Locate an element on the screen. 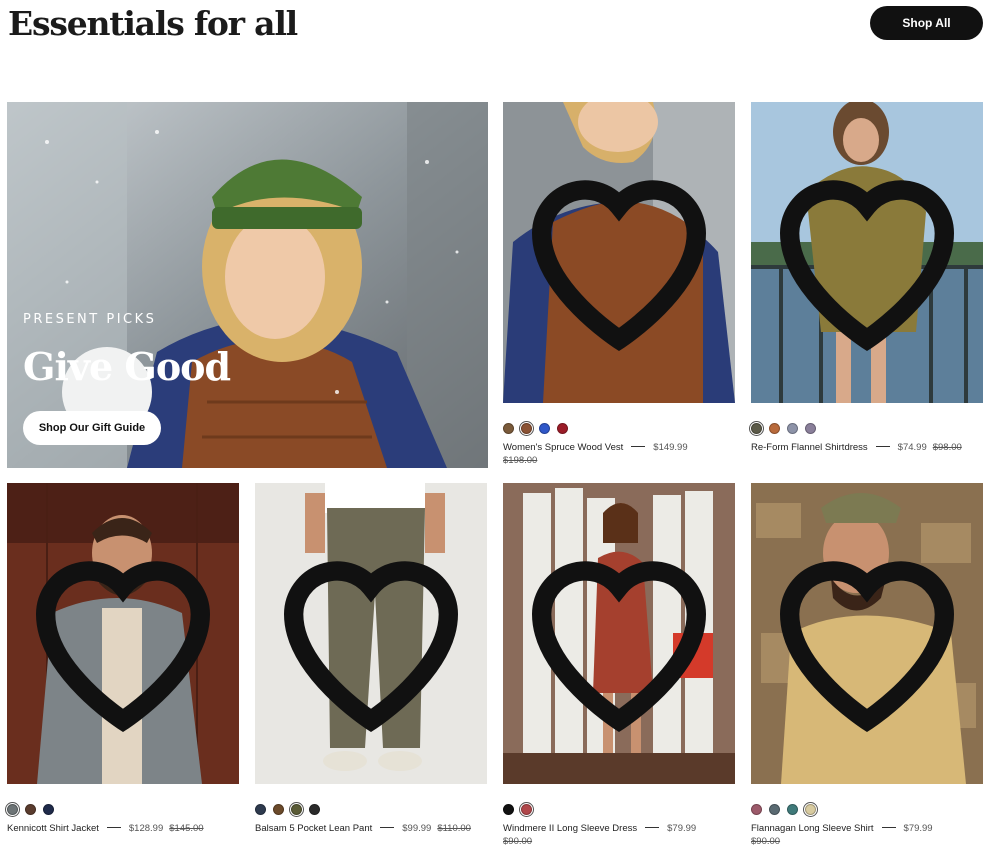  product-price: $99.99 is located at coordinates (417, 828).